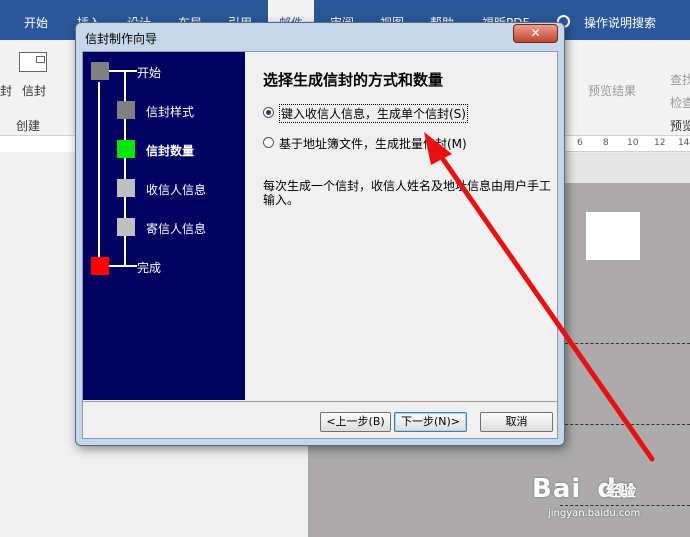 This screenshot has height=537, width=690. I want to click on envelope-partial-label: 封, so click(6, 91).